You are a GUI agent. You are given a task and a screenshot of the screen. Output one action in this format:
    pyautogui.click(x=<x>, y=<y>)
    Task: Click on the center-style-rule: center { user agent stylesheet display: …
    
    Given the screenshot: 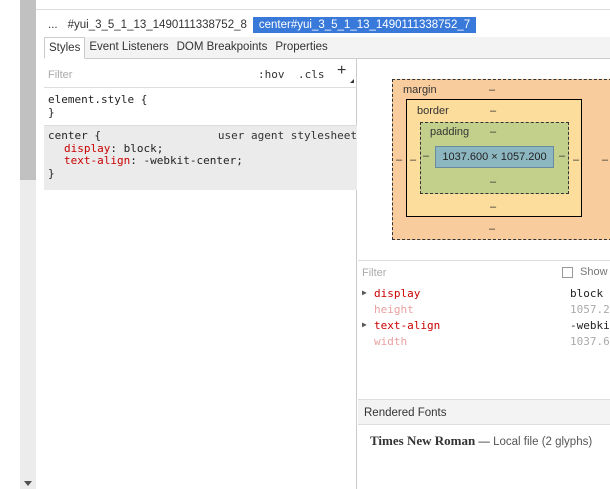 What is the action you would take?
    pyautogui.click(x=200, y=158)
    